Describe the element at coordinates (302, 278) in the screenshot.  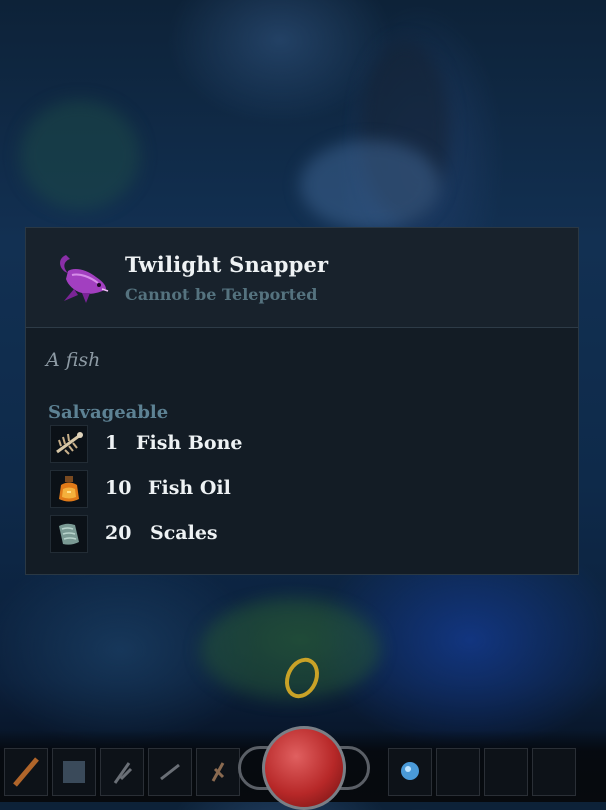
I see `tooltip-header: Twilight Snapper Cannot be Teleported` at that location.